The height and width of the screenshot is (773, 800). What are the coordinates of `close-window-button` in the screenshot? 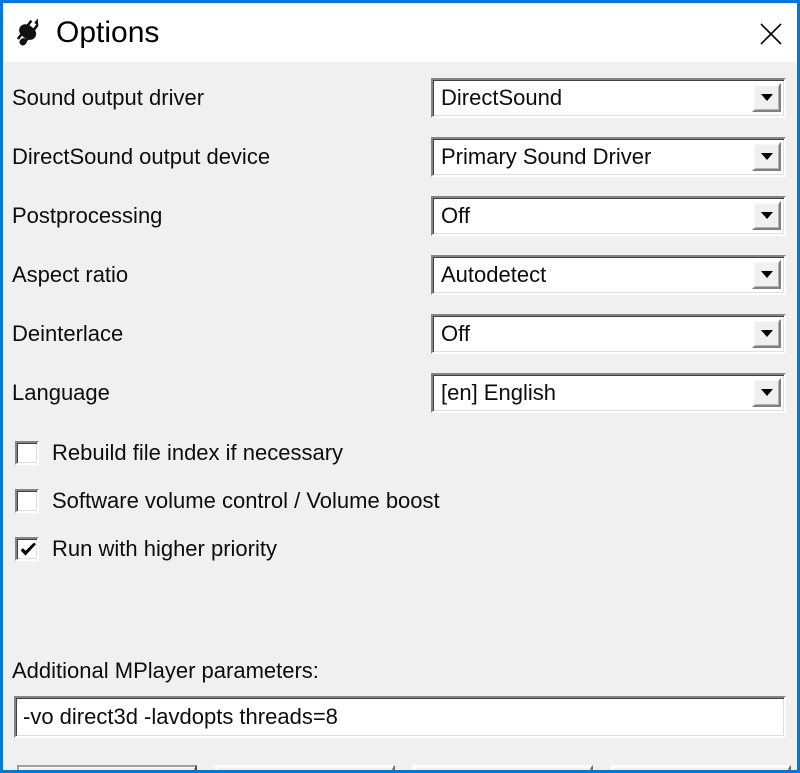 It's located at (768, 34).